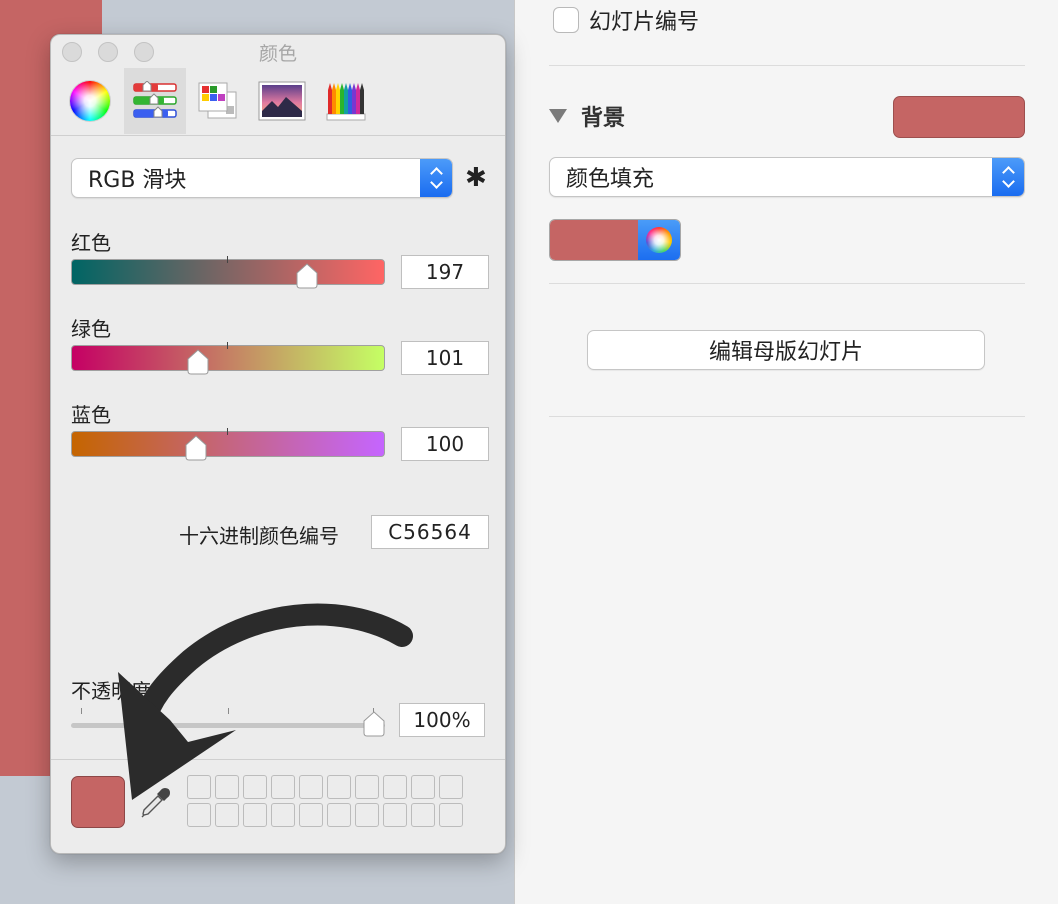 Image resolution: width=1058 pixels, height=904 pixels. I want to click on red-label: 红色, so click(91, 243).